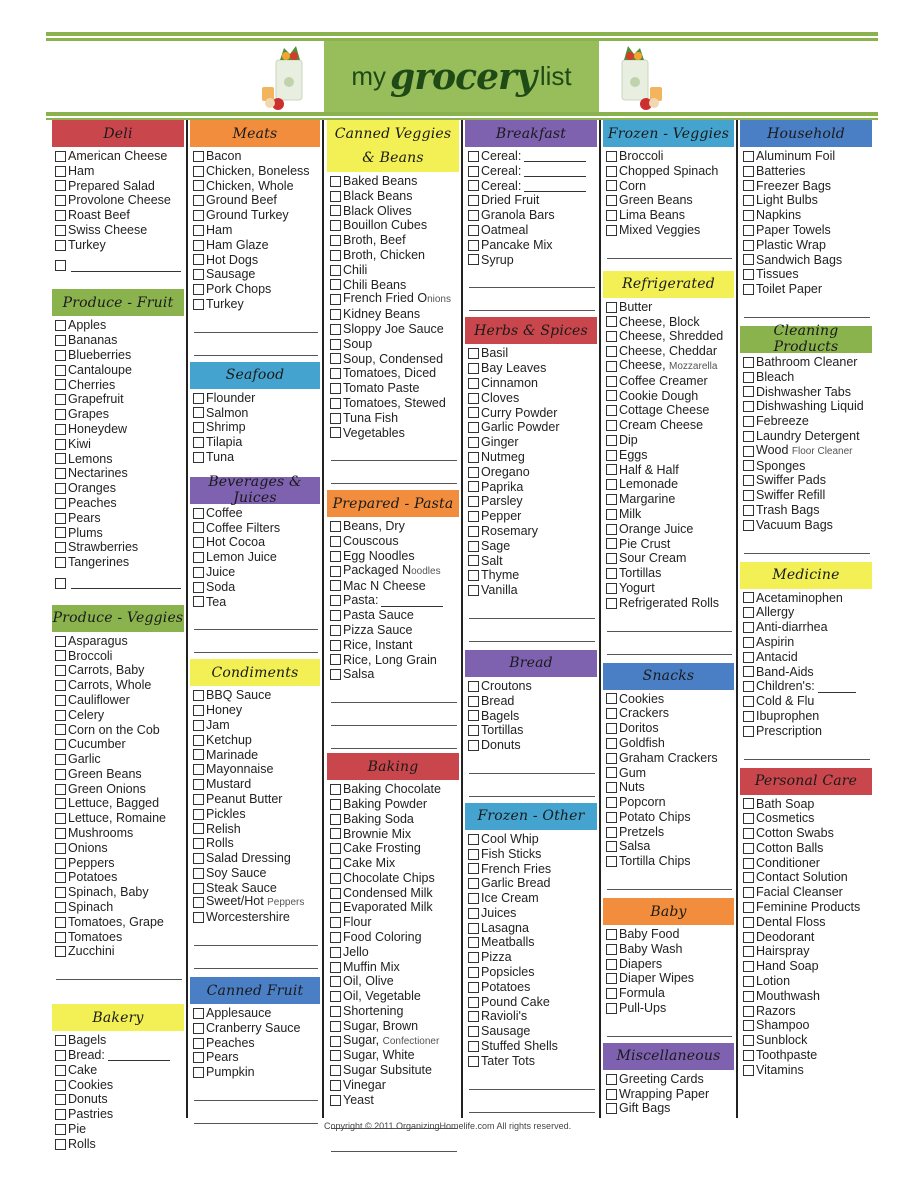  What do you see at coordinates (119, 459) in the screenshot?
I see `list-item: Lemons` at bounding box center [119, 459].